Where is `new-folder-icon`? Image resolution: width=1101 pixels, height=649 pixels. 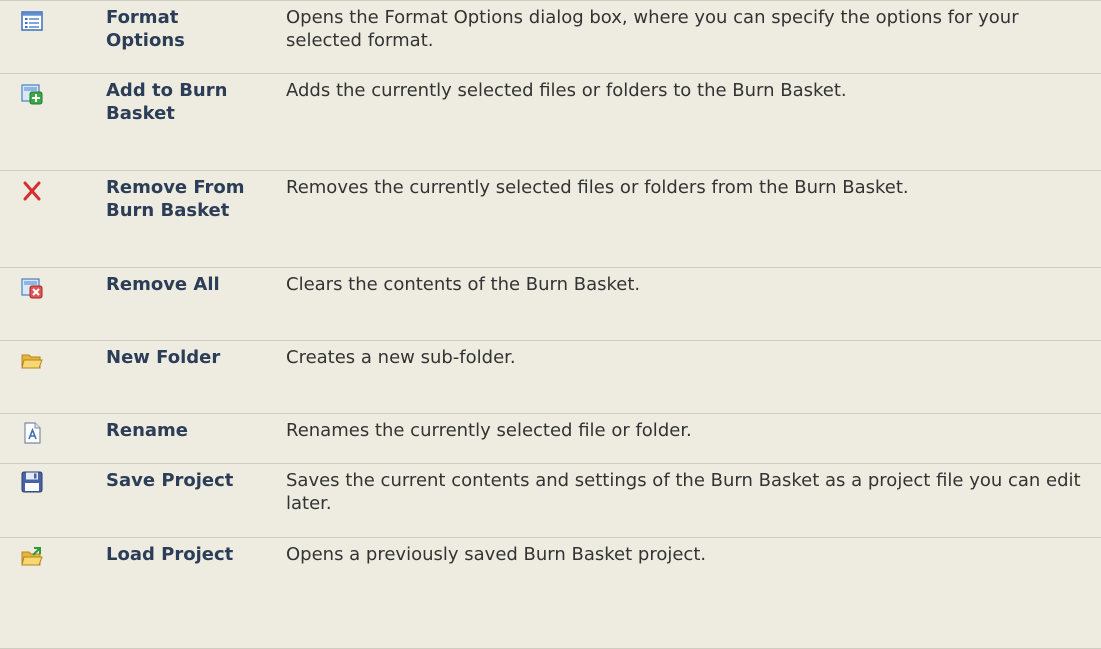
new-folder-icon is located at coordinates (32, 361).